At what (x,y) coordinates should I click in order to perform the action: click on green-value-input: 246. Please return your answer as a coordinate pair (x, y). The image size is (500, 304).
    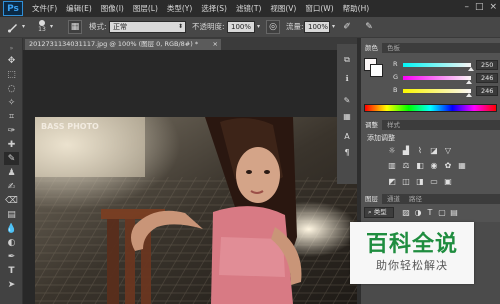
    Looking at the image, I should click on (487, 78).